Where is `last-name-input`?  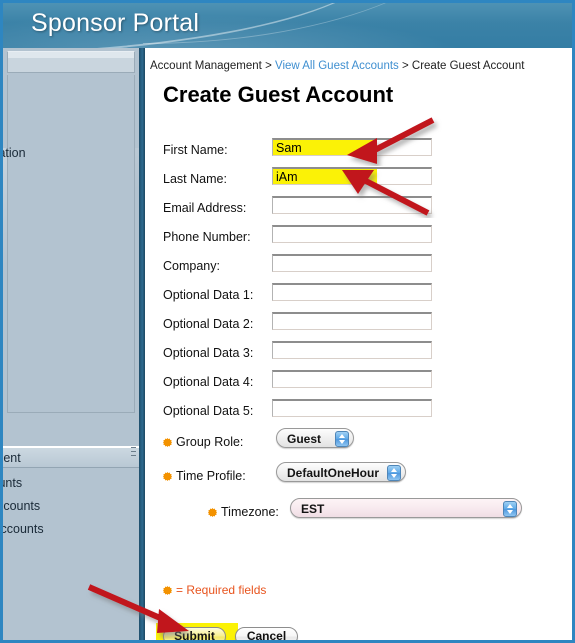 last-name-input is located at coordinates (352, 176).